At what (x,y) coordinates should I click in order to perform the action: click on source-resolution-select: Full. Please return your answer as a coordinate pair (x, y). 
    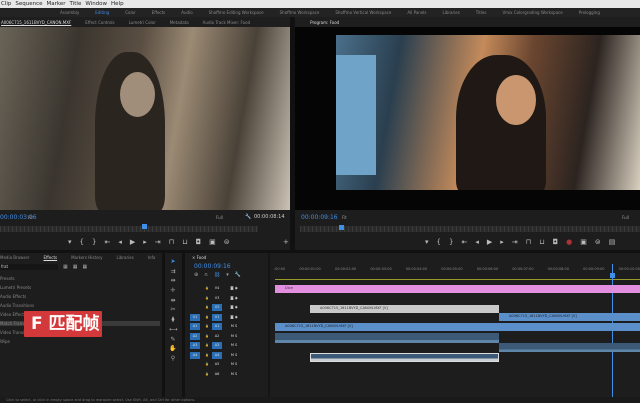
    Looking at the image, I should click on (219, 217).